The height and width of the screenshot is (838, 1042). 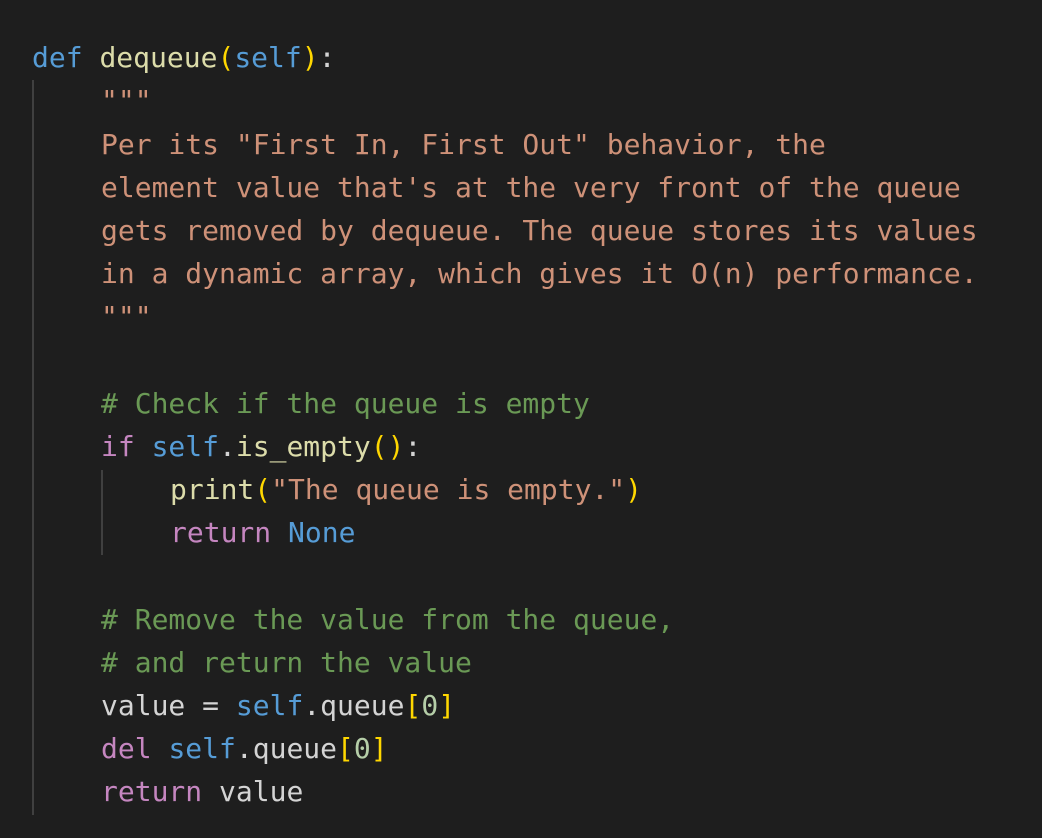 What do you see at coordinates (303, 446) in the screenshot?
I see `method-is-empty: is_empty` at bounding box center [303, 446].